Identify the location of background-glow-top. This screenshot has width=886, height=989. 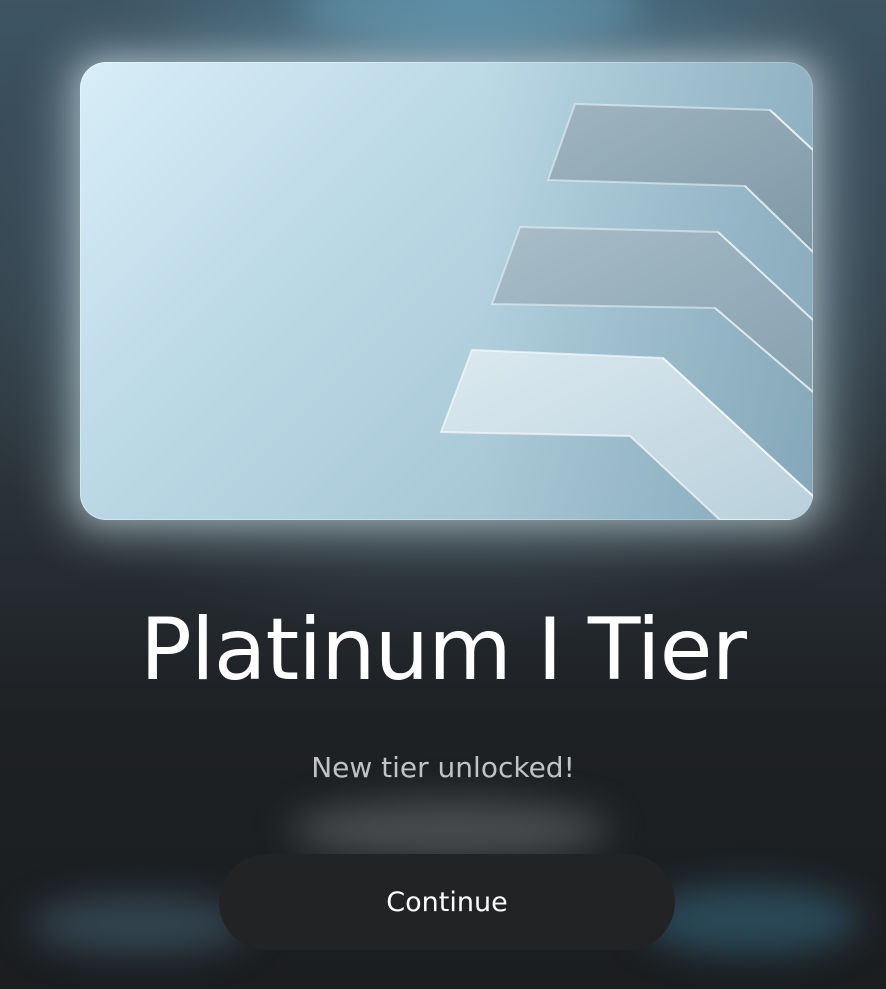
(470, 25).